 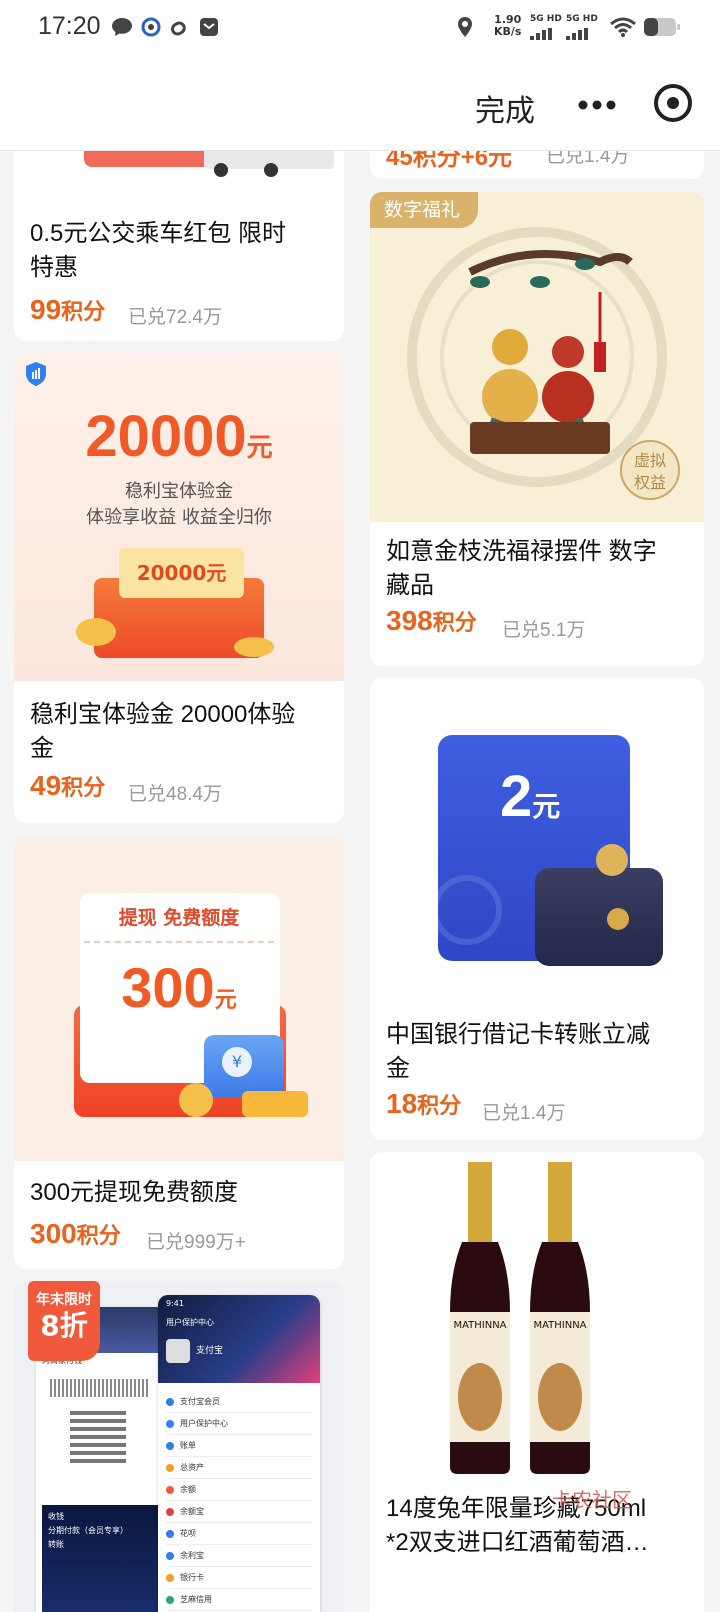 What do you see at coordinates (64, 1325) in the screenshot?
I see `promo-line: 8折` at bounding box center [64, 1325].